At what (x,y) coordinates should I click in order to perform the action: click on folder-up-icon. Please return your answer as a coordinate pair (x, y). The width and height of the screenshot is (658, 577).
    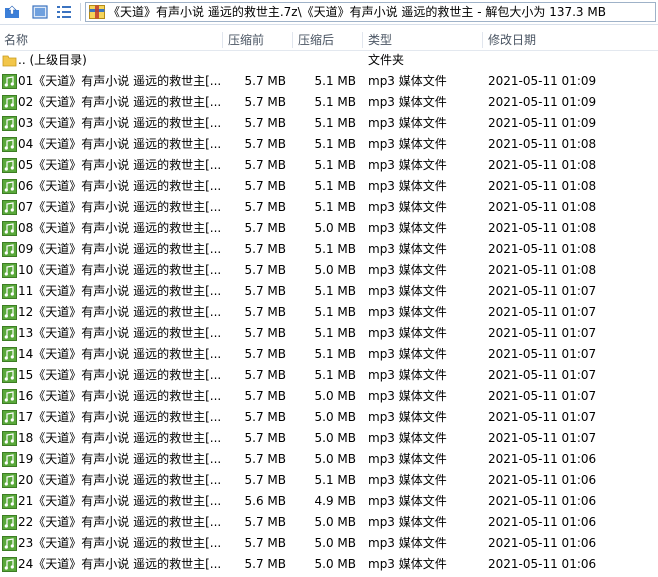
    Looking at the image, I should click on (12, 12).